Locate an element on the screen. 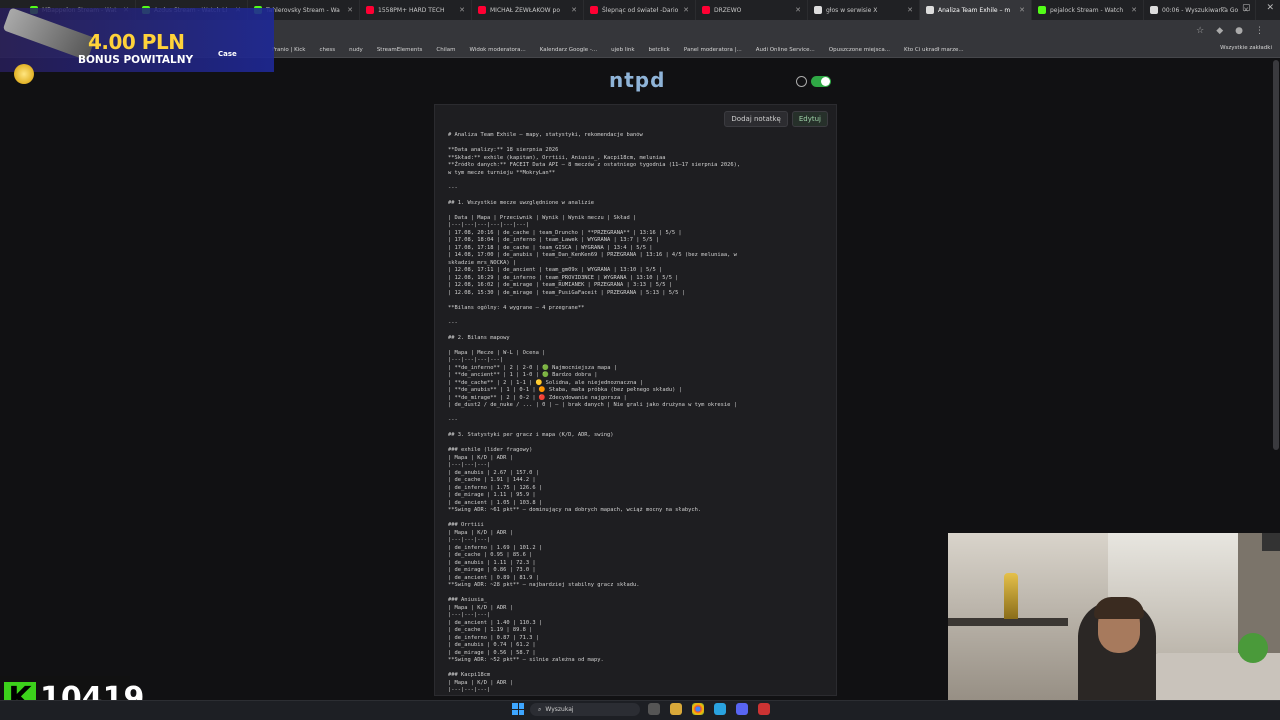  note-line: | de_mirage | 0.86 | 73.0 | is located at coordinates (492, 570).